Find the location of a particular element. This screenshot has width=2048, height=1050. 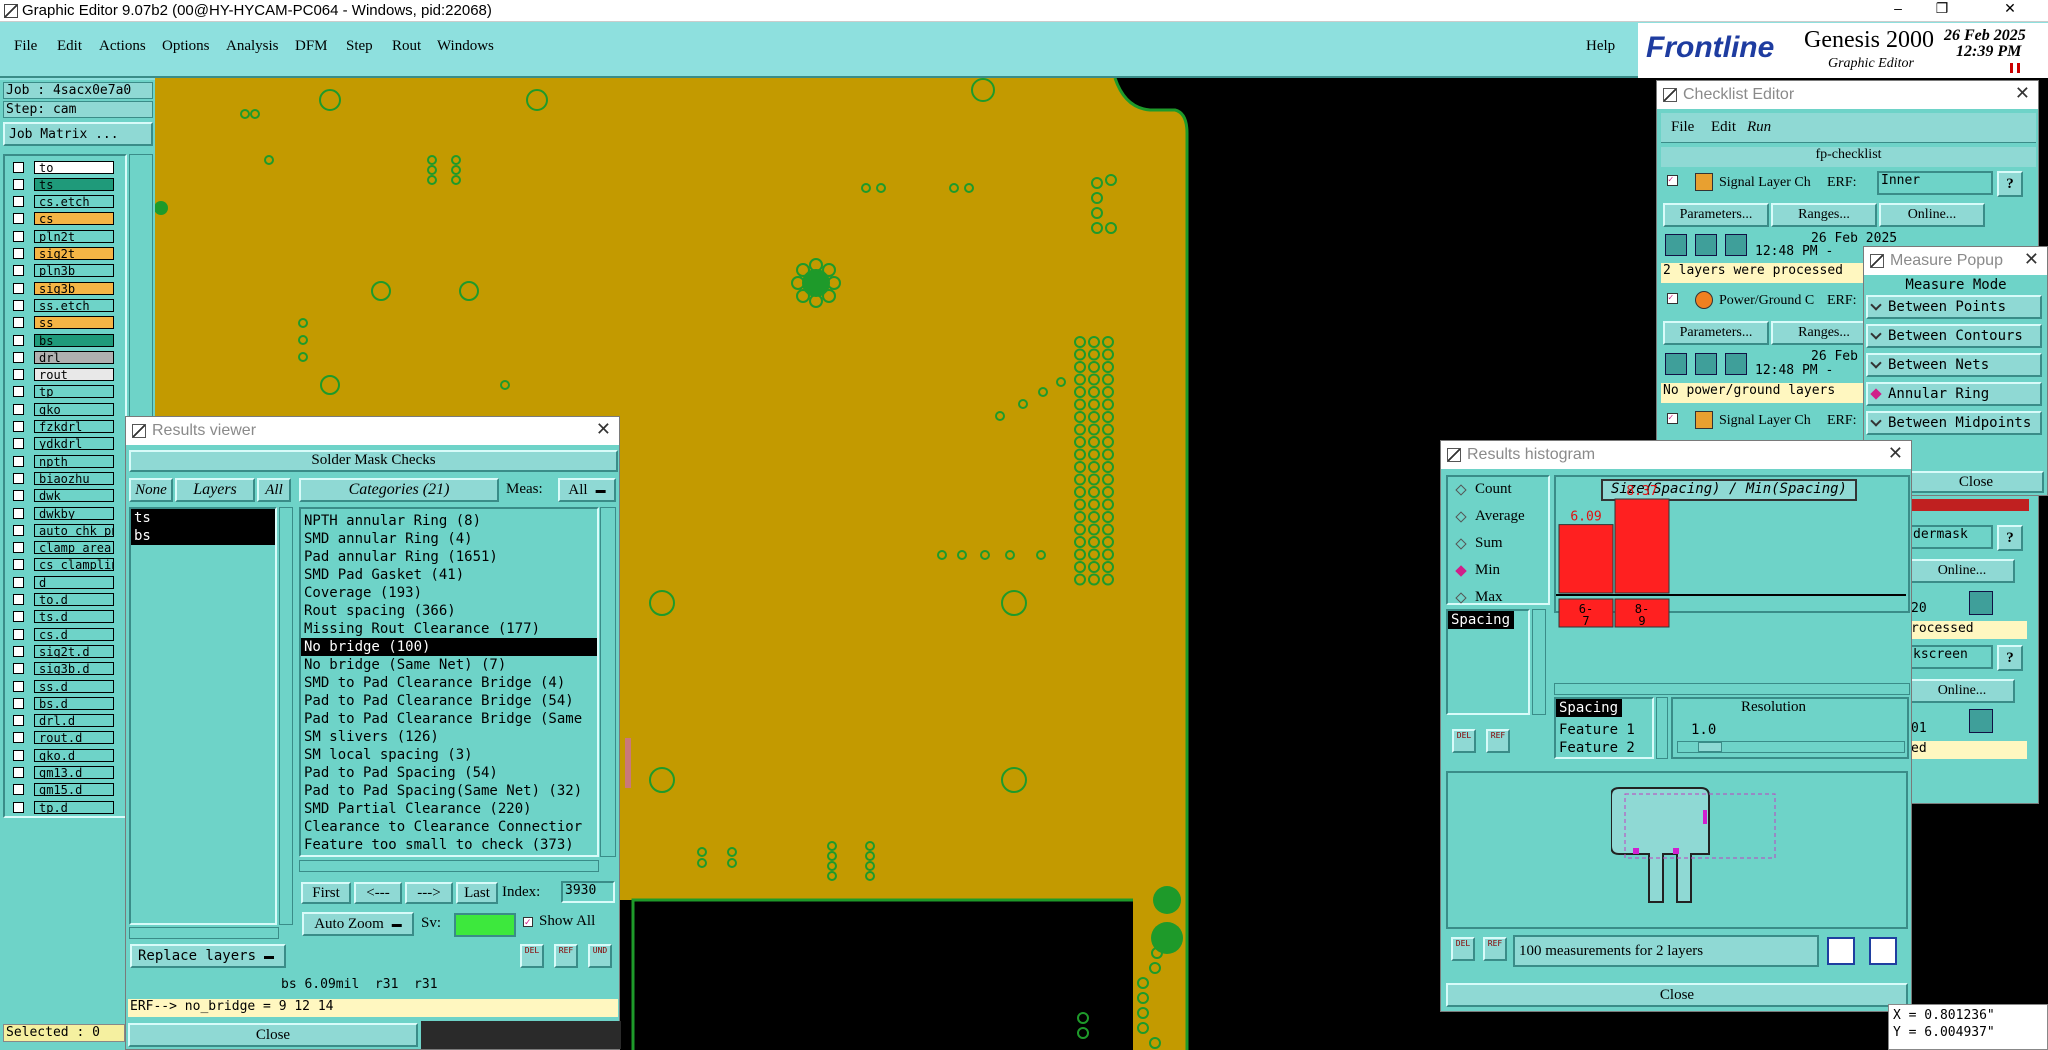

layer-row: gm15.d is located at coordinates (63, 790).